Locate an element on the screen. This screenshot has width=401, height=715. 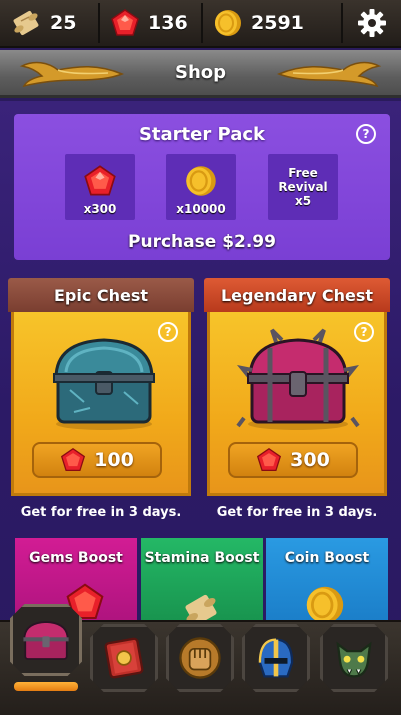
epic-chest-free-text: Get for free in 3 days. is located at coordinates (101, 512).